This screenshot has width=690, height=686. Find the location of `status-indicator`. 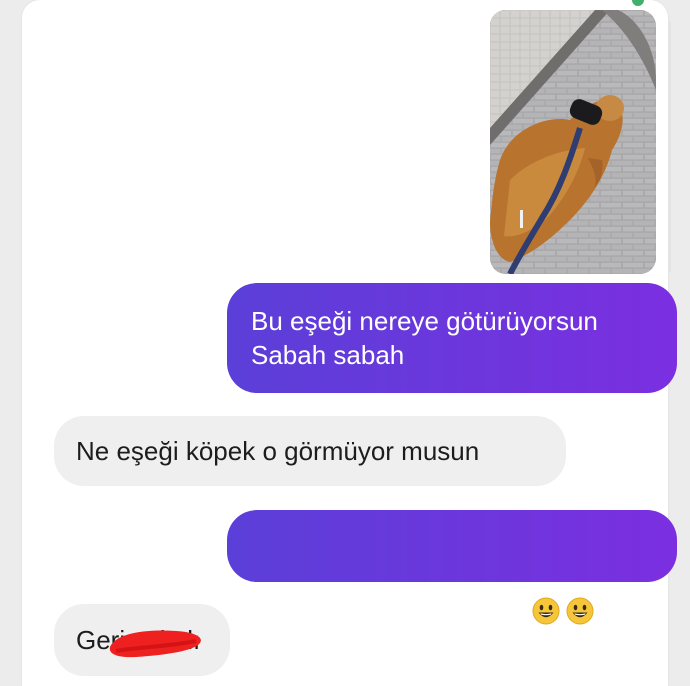

status-indicator is located at coordinates (638, 3).